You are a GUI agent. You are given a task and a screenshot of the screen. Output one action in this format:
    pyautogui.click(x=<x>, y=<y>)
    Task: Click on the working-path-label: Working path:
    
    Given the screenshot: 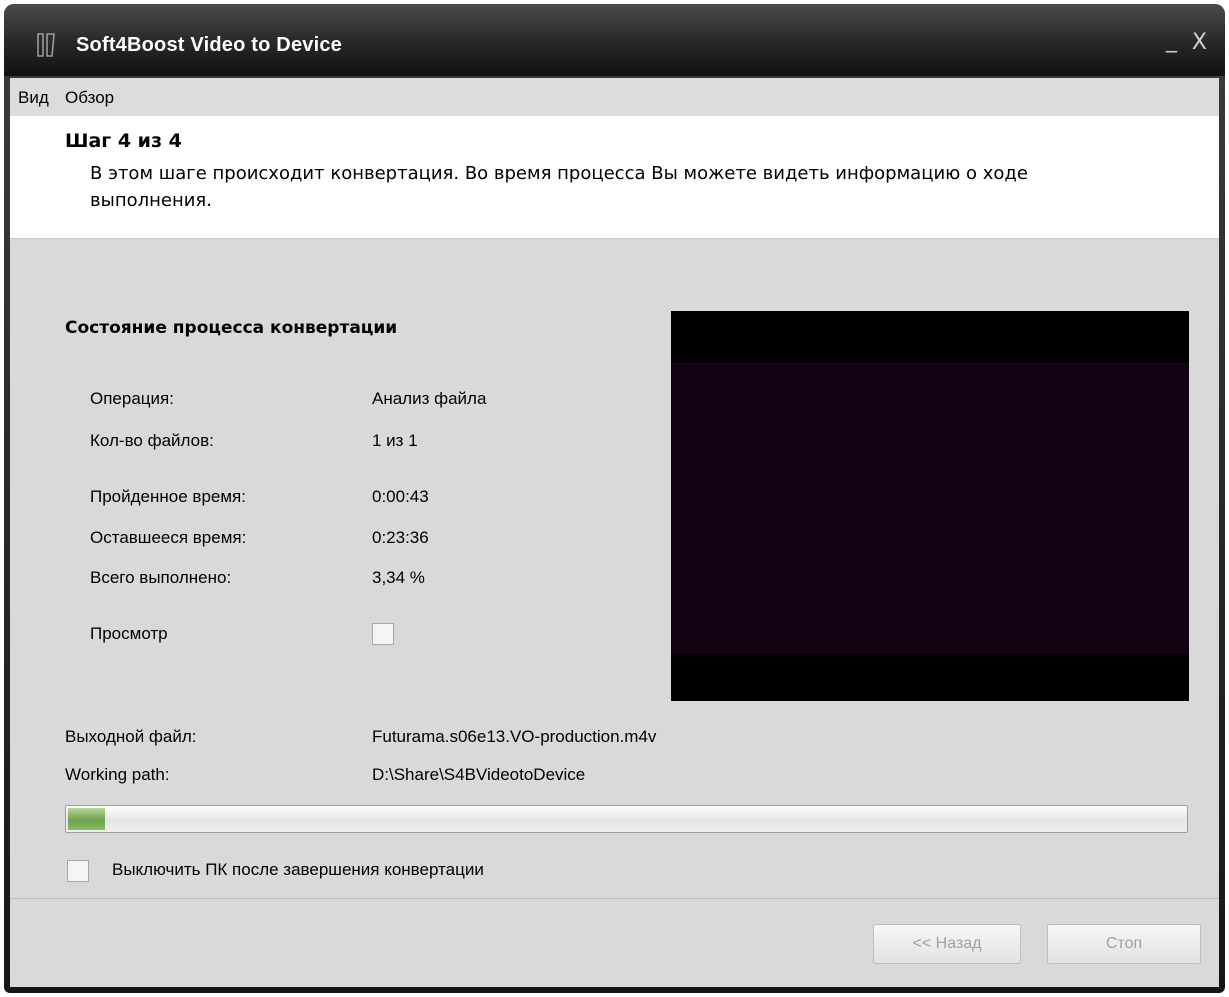 What is the action you would take?
    pyautogui.click(x=117, y=774)
    